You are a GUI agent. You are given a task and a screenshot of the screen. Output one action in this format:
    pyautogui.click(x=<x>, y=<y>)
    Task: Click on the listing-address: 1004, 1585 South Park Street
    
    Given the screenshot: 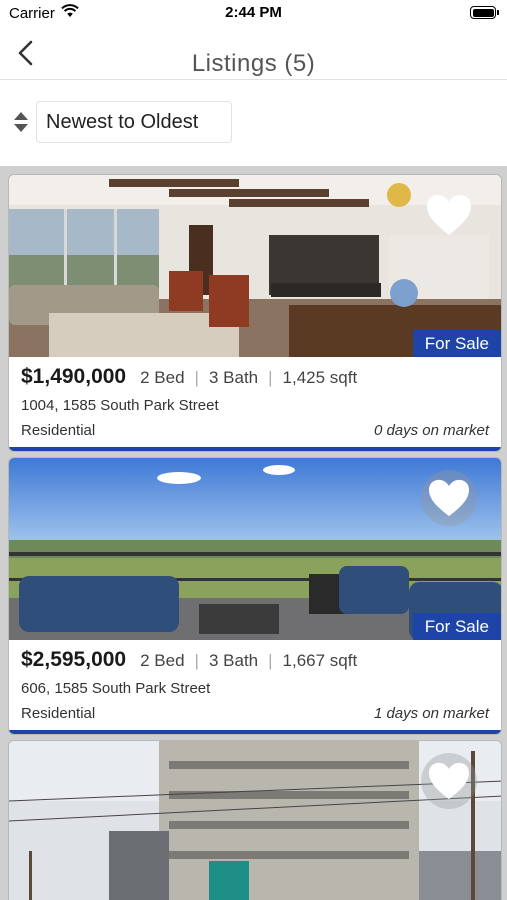 What is the action you would take?
    pyautogui.click(x=120, y=405)
    